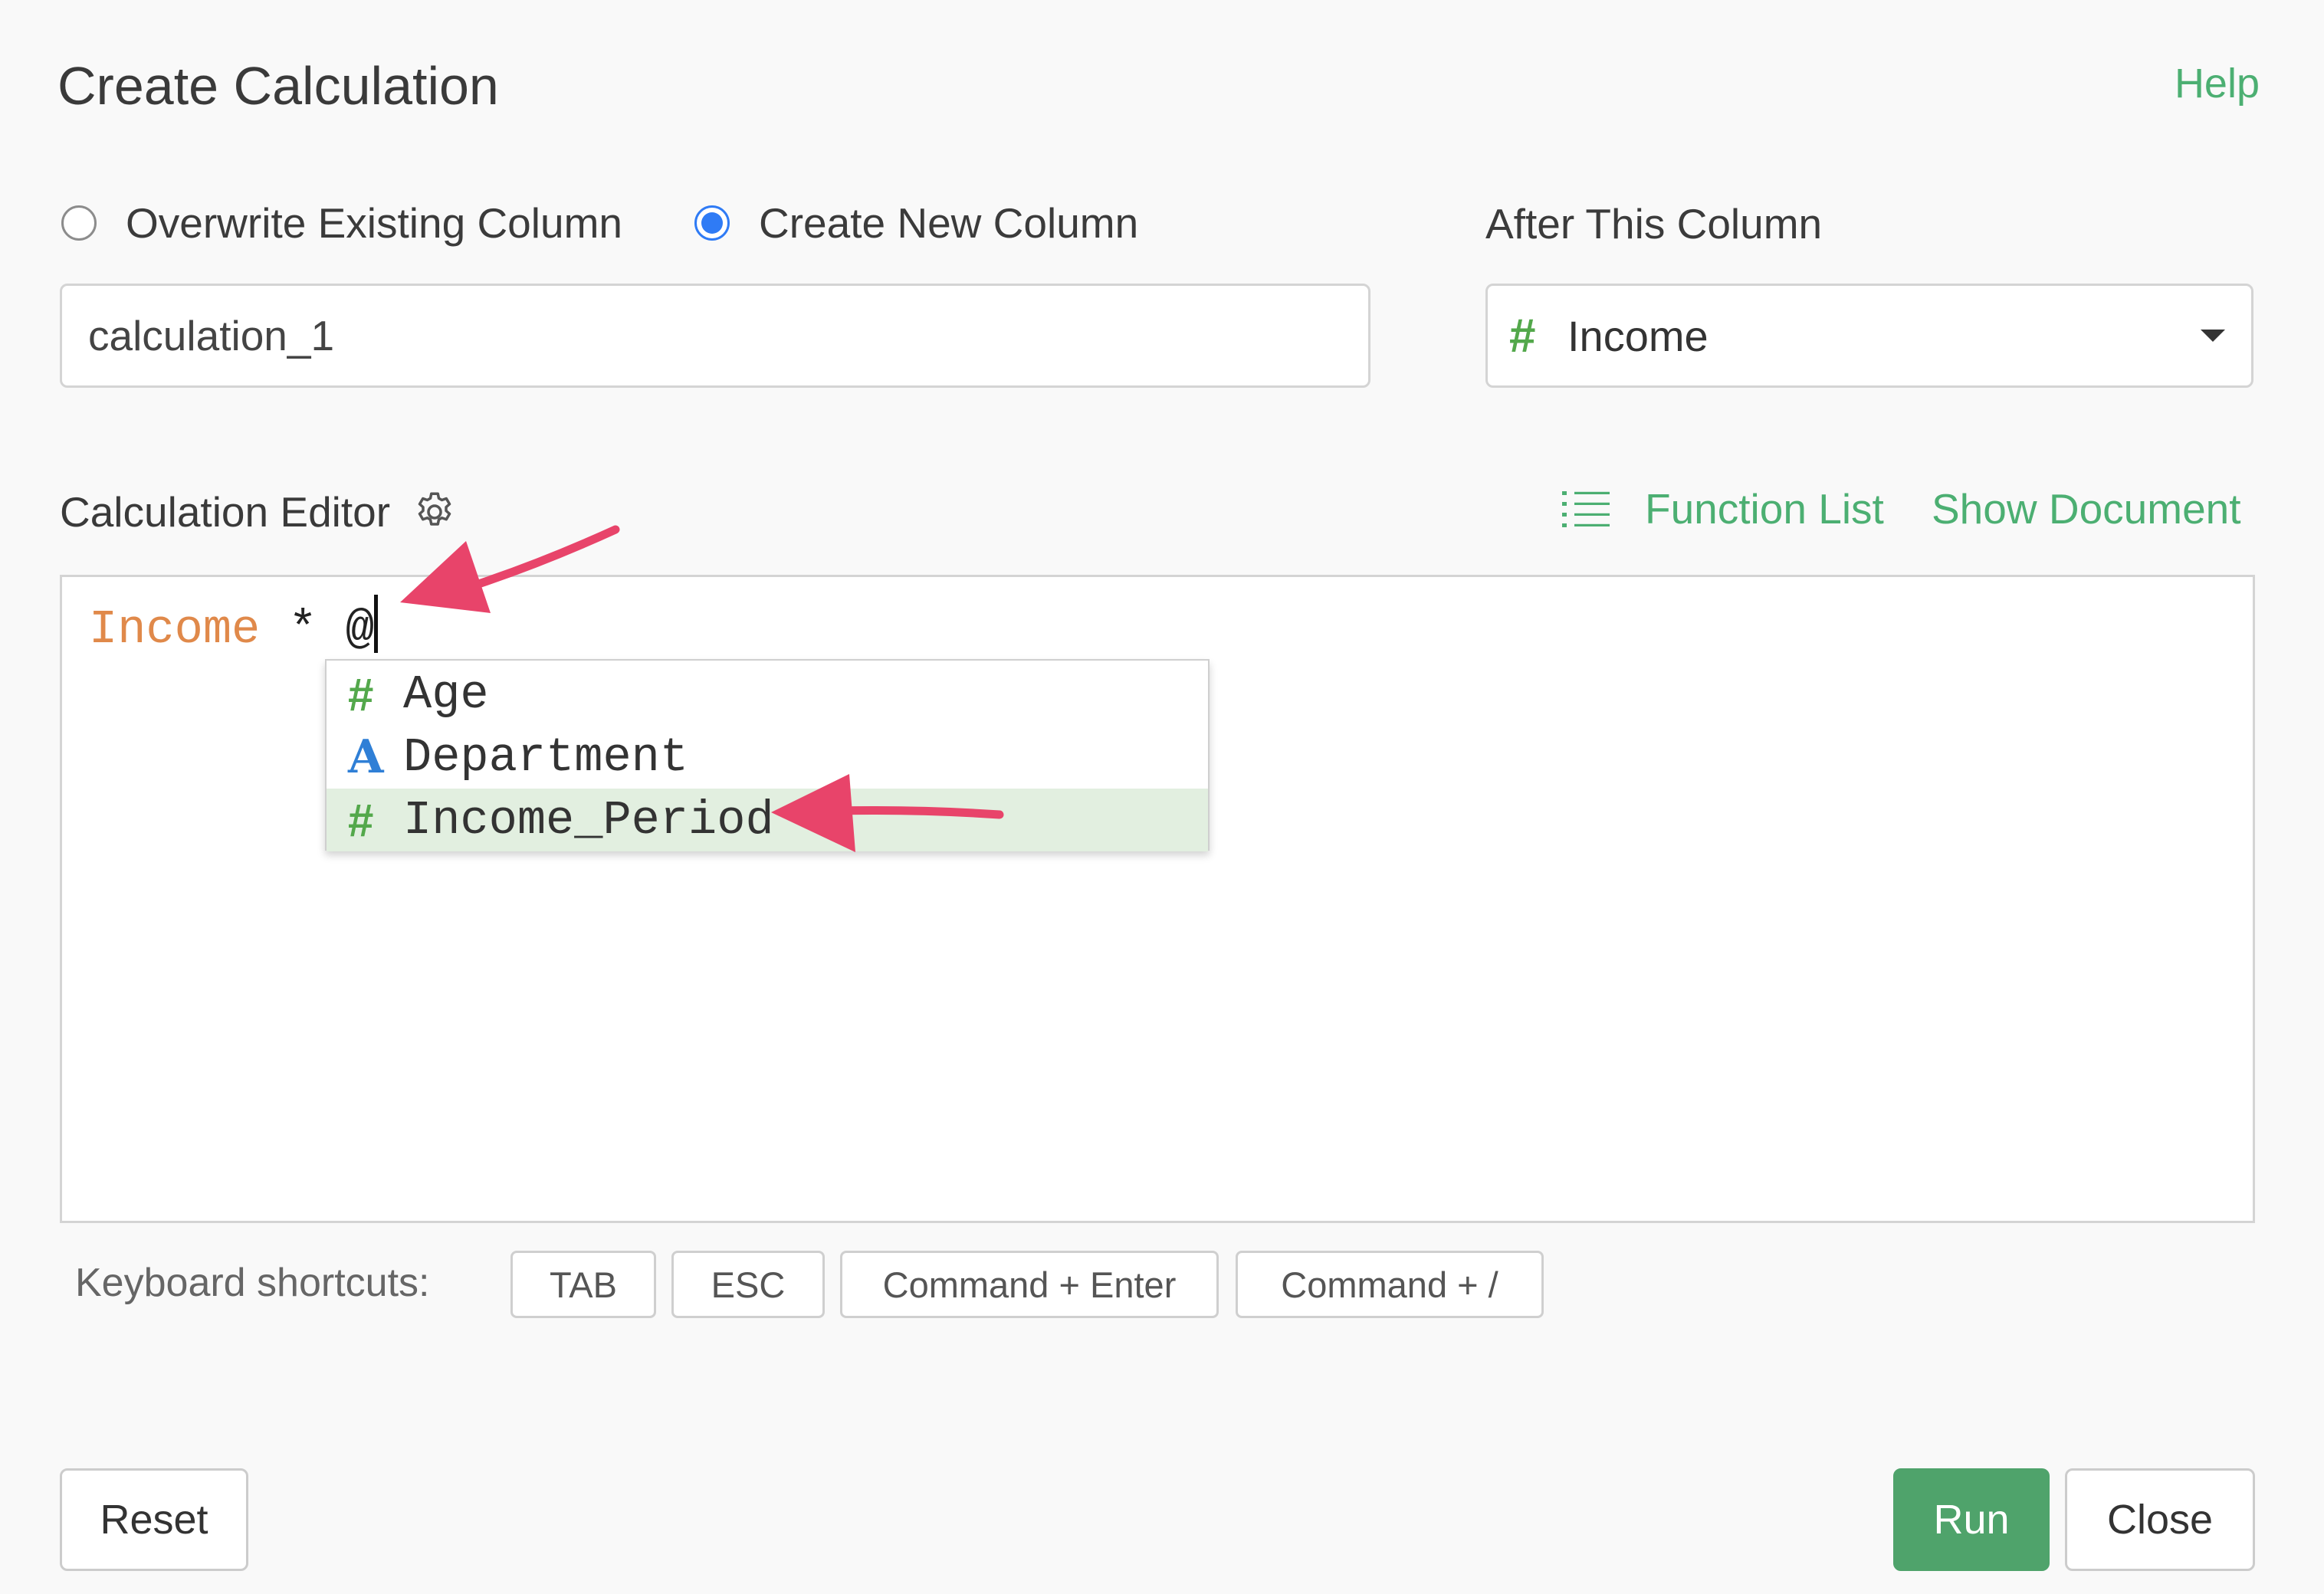 This screenshot has height=1594, width=2324. What do you see at coordinates (1764, 509) in the screenshot?
I see `function-list-label: Function List` at bounding box center [1764, 509].